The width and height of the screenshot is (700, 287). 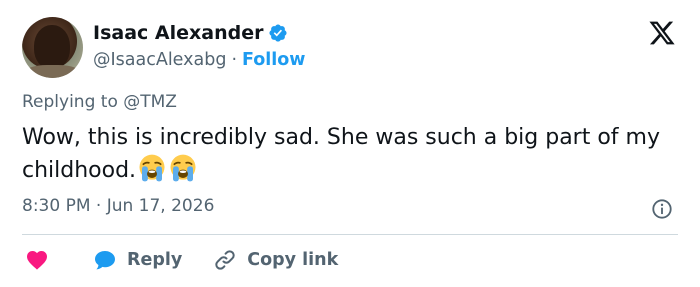 What do you see at coordinates (273, 60) in the screenshot?
I see `follow-button: Follow` at bounding box center [273, 60].